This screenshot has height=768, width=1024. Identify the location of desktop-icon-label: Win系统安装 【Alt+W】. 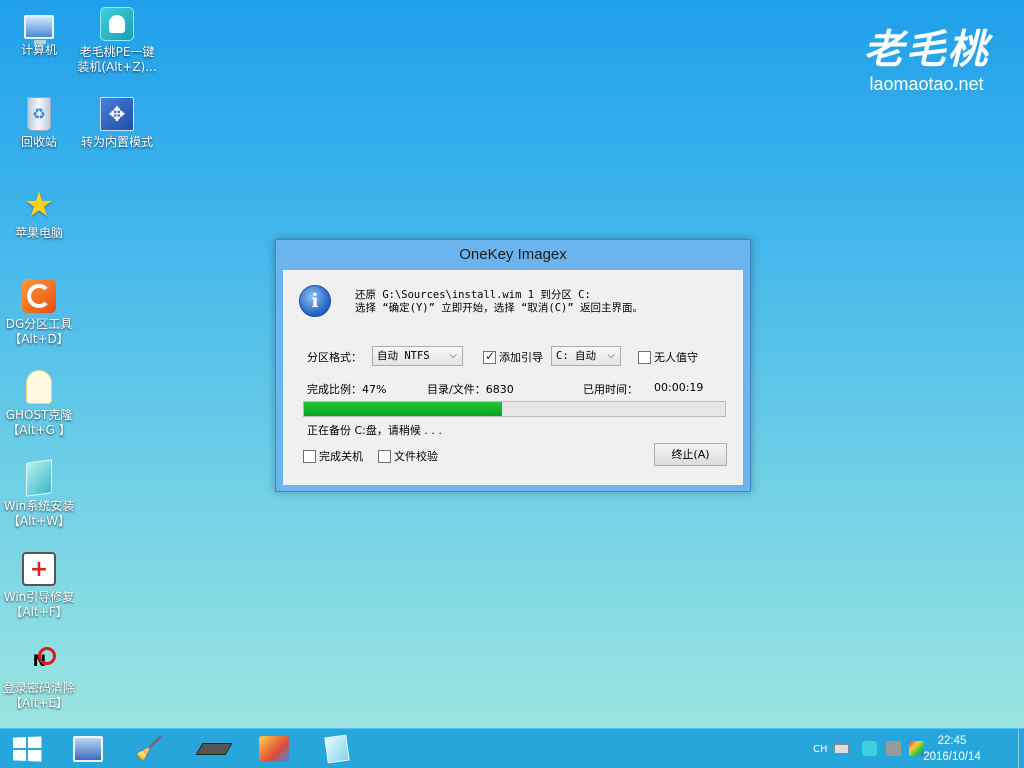
(39, 513).